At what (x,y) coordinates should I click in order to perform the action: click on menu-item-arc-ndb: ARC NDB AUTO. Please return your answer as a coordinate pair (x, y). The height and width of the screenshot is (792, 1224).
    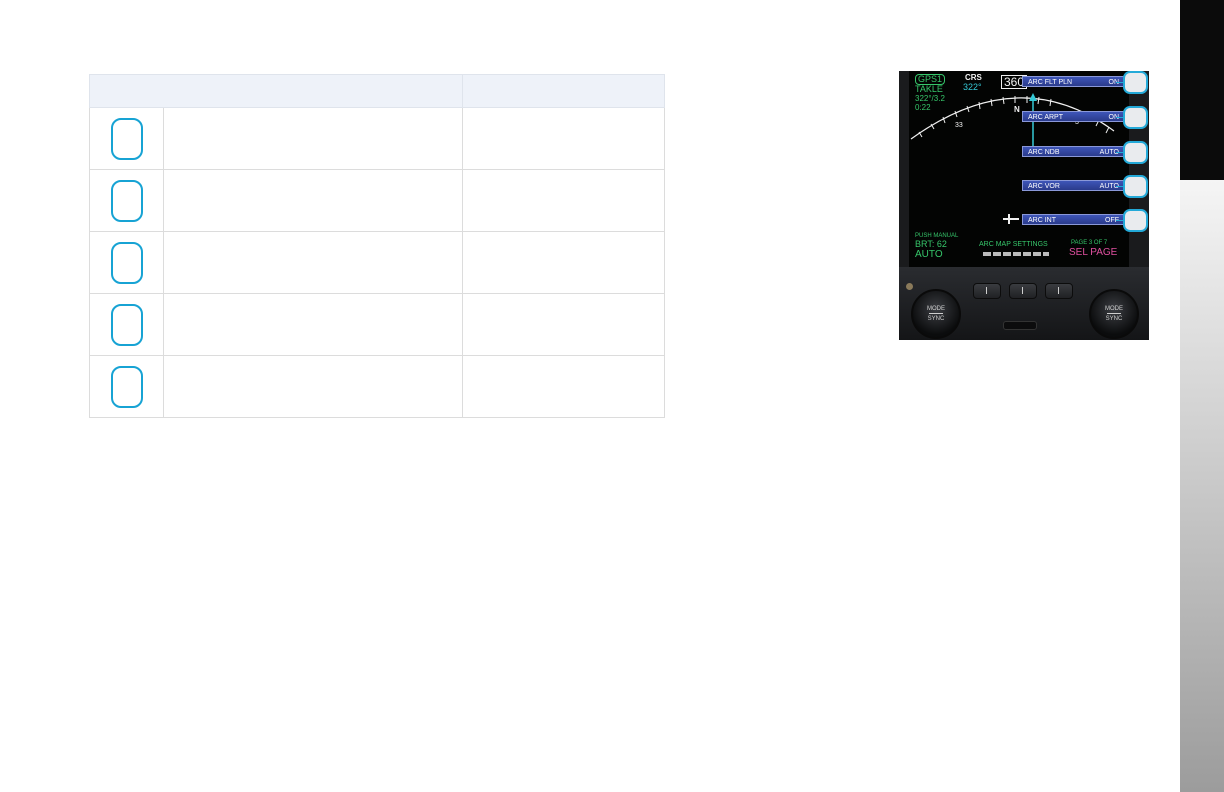
    Looking at the image, I should click on (1074, 151).